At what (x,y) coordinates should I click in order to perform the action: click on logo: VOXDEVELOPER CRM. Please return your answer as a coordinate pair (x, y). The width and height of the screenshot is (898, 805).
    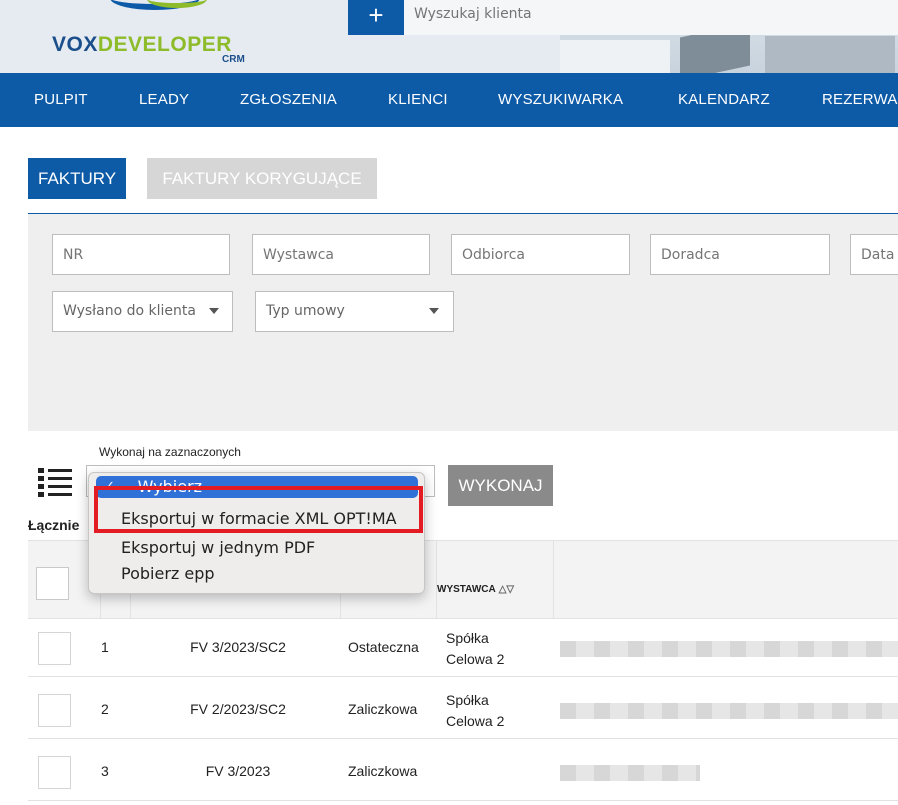
    Looking at the image, I should click on (162, 35).